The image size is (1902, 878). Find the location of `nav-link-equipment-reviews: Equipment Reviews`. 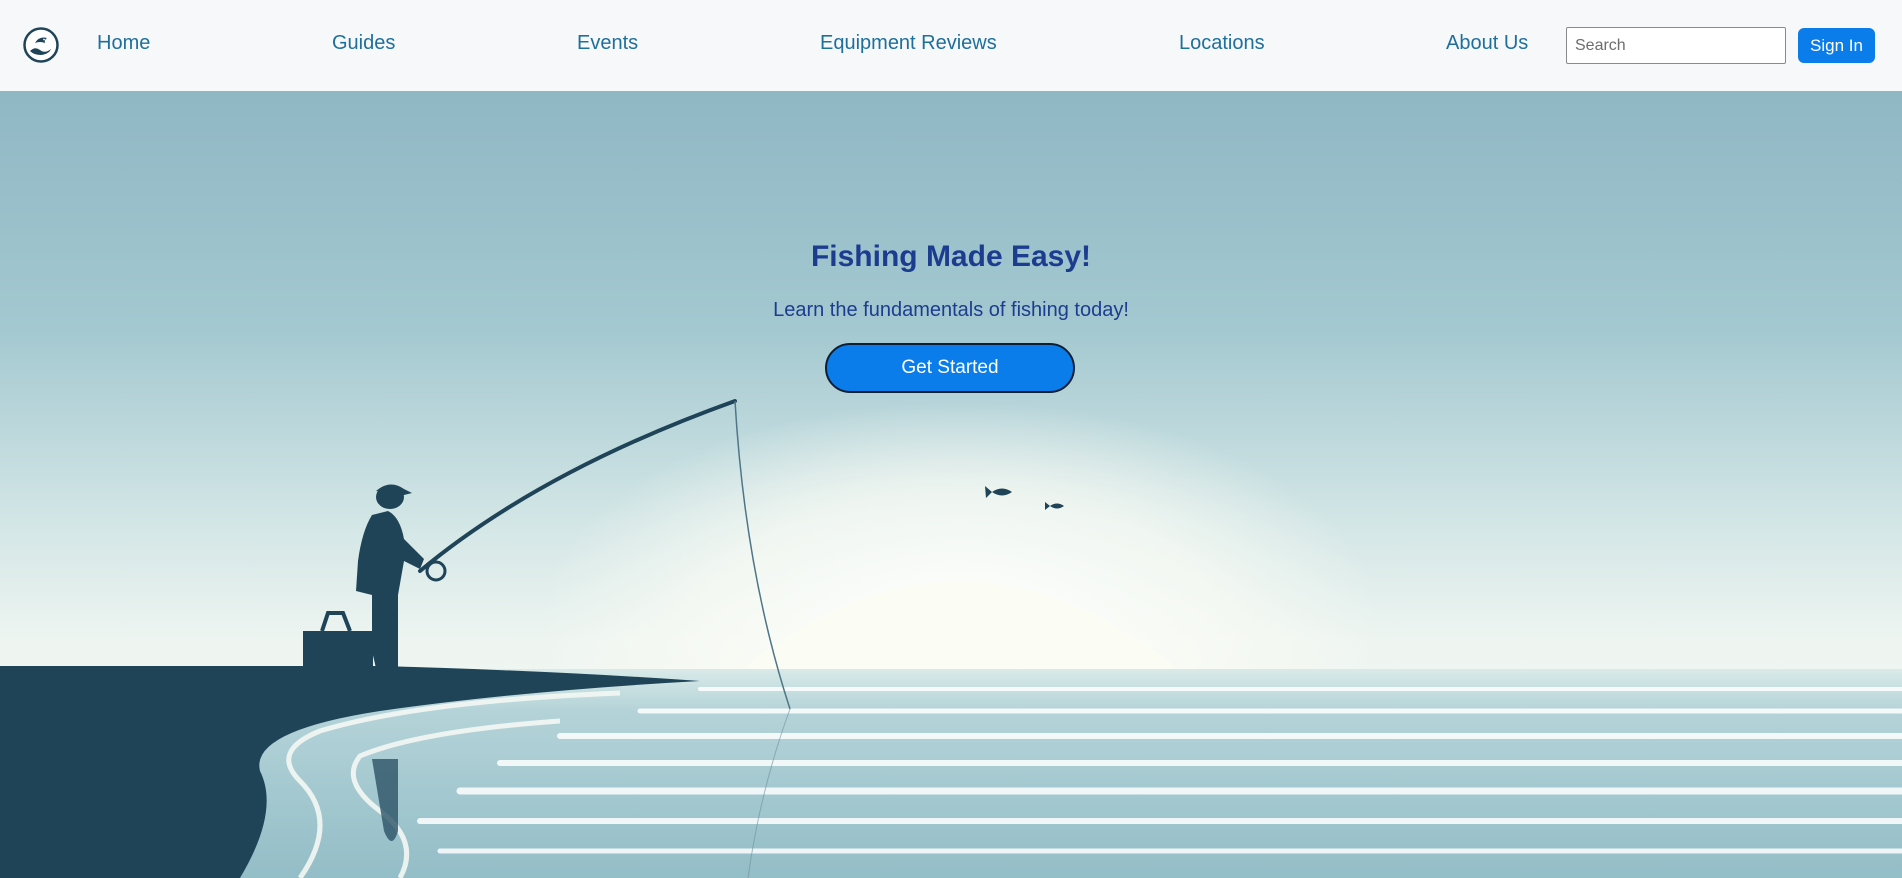

nav-link-equipment-reviews: Equipment Reviews is located at coordinates (908, 43).